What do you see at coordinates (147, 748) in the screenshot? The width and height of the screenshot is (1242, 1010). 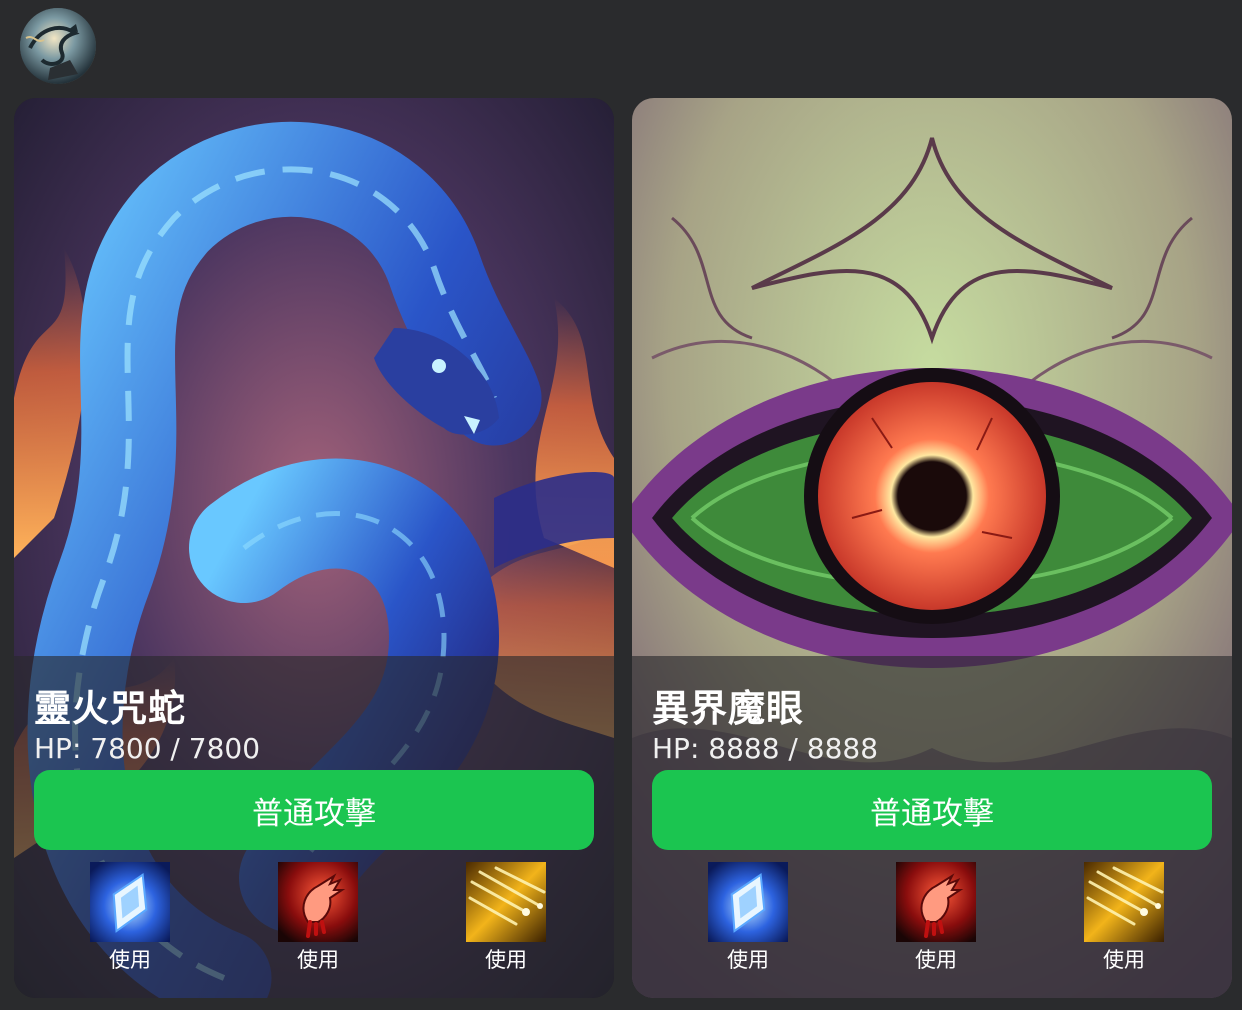 I see `monster-hp: HP: 7800 / 7800` at bounding box center [147, 748].